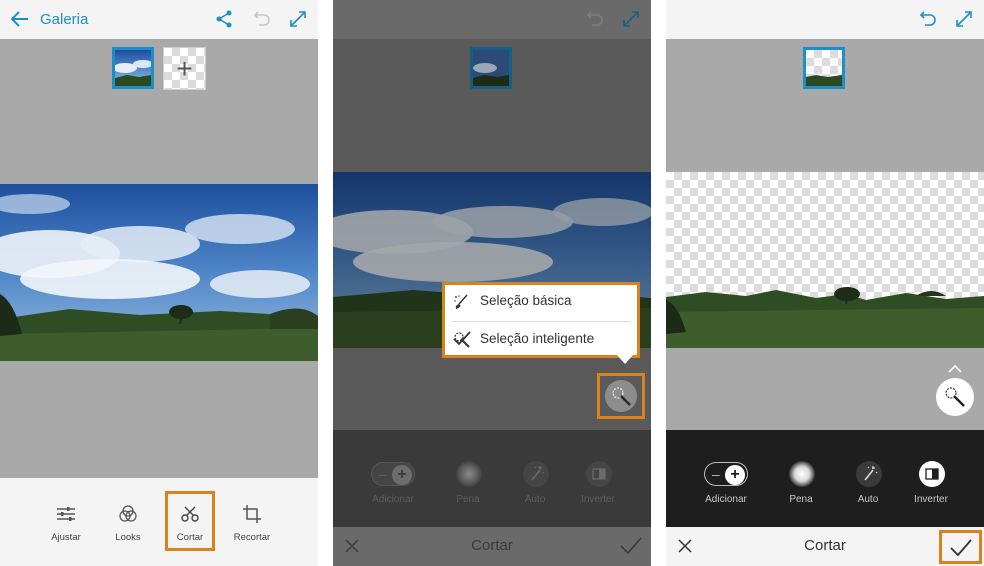 The image size is (984, 566). I want to click on menu-item-label: Seleção inteligente, so click(537, 338).